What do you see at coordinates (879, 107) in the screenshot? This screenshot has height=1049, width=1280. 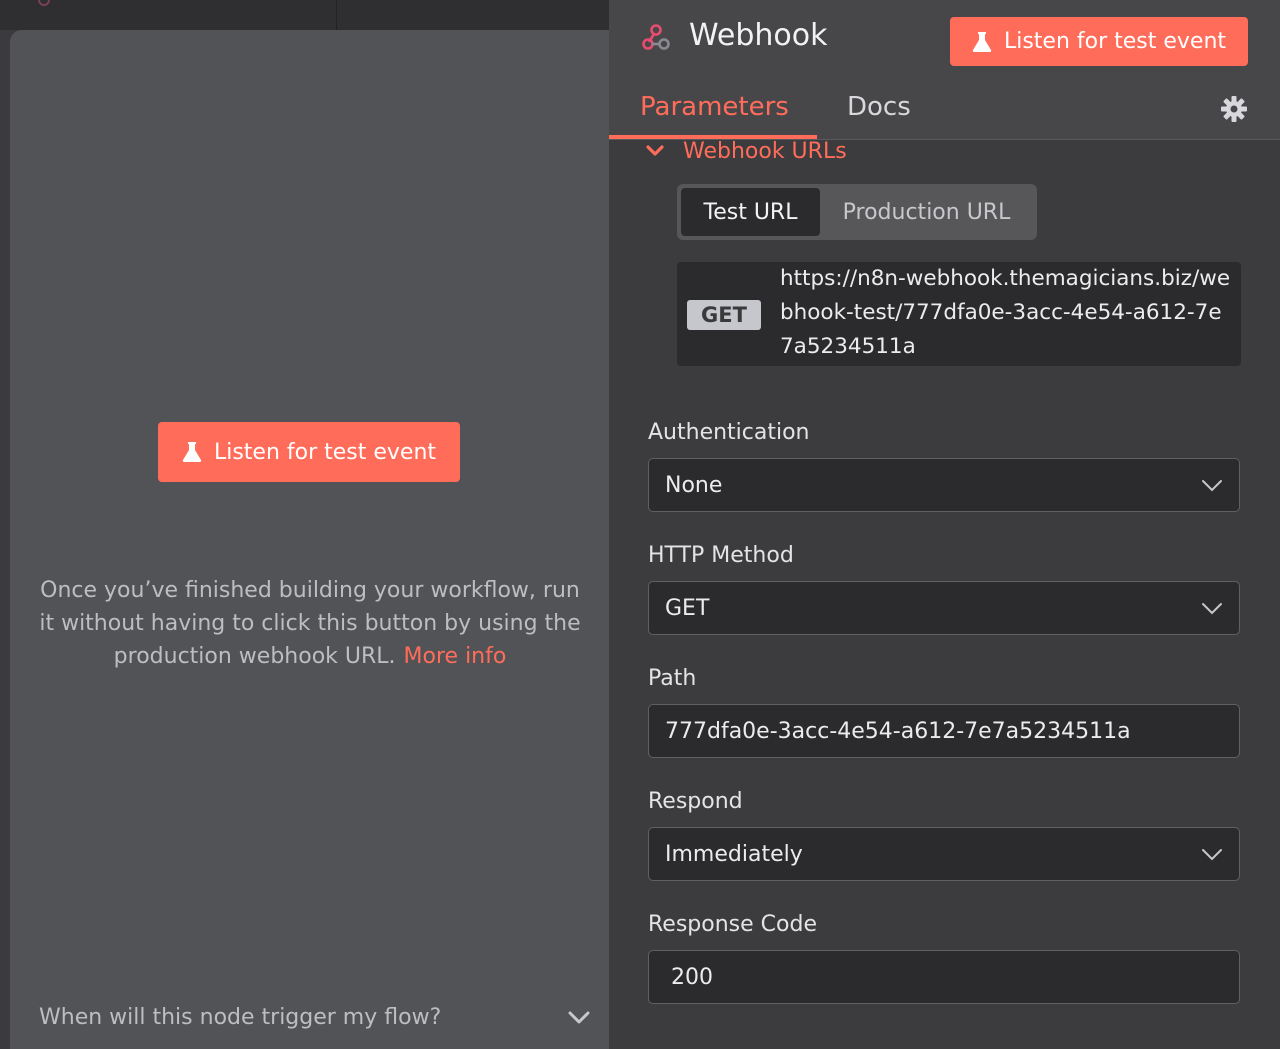 I see `tab-docs: Docs` at bounding box center [879, 107].